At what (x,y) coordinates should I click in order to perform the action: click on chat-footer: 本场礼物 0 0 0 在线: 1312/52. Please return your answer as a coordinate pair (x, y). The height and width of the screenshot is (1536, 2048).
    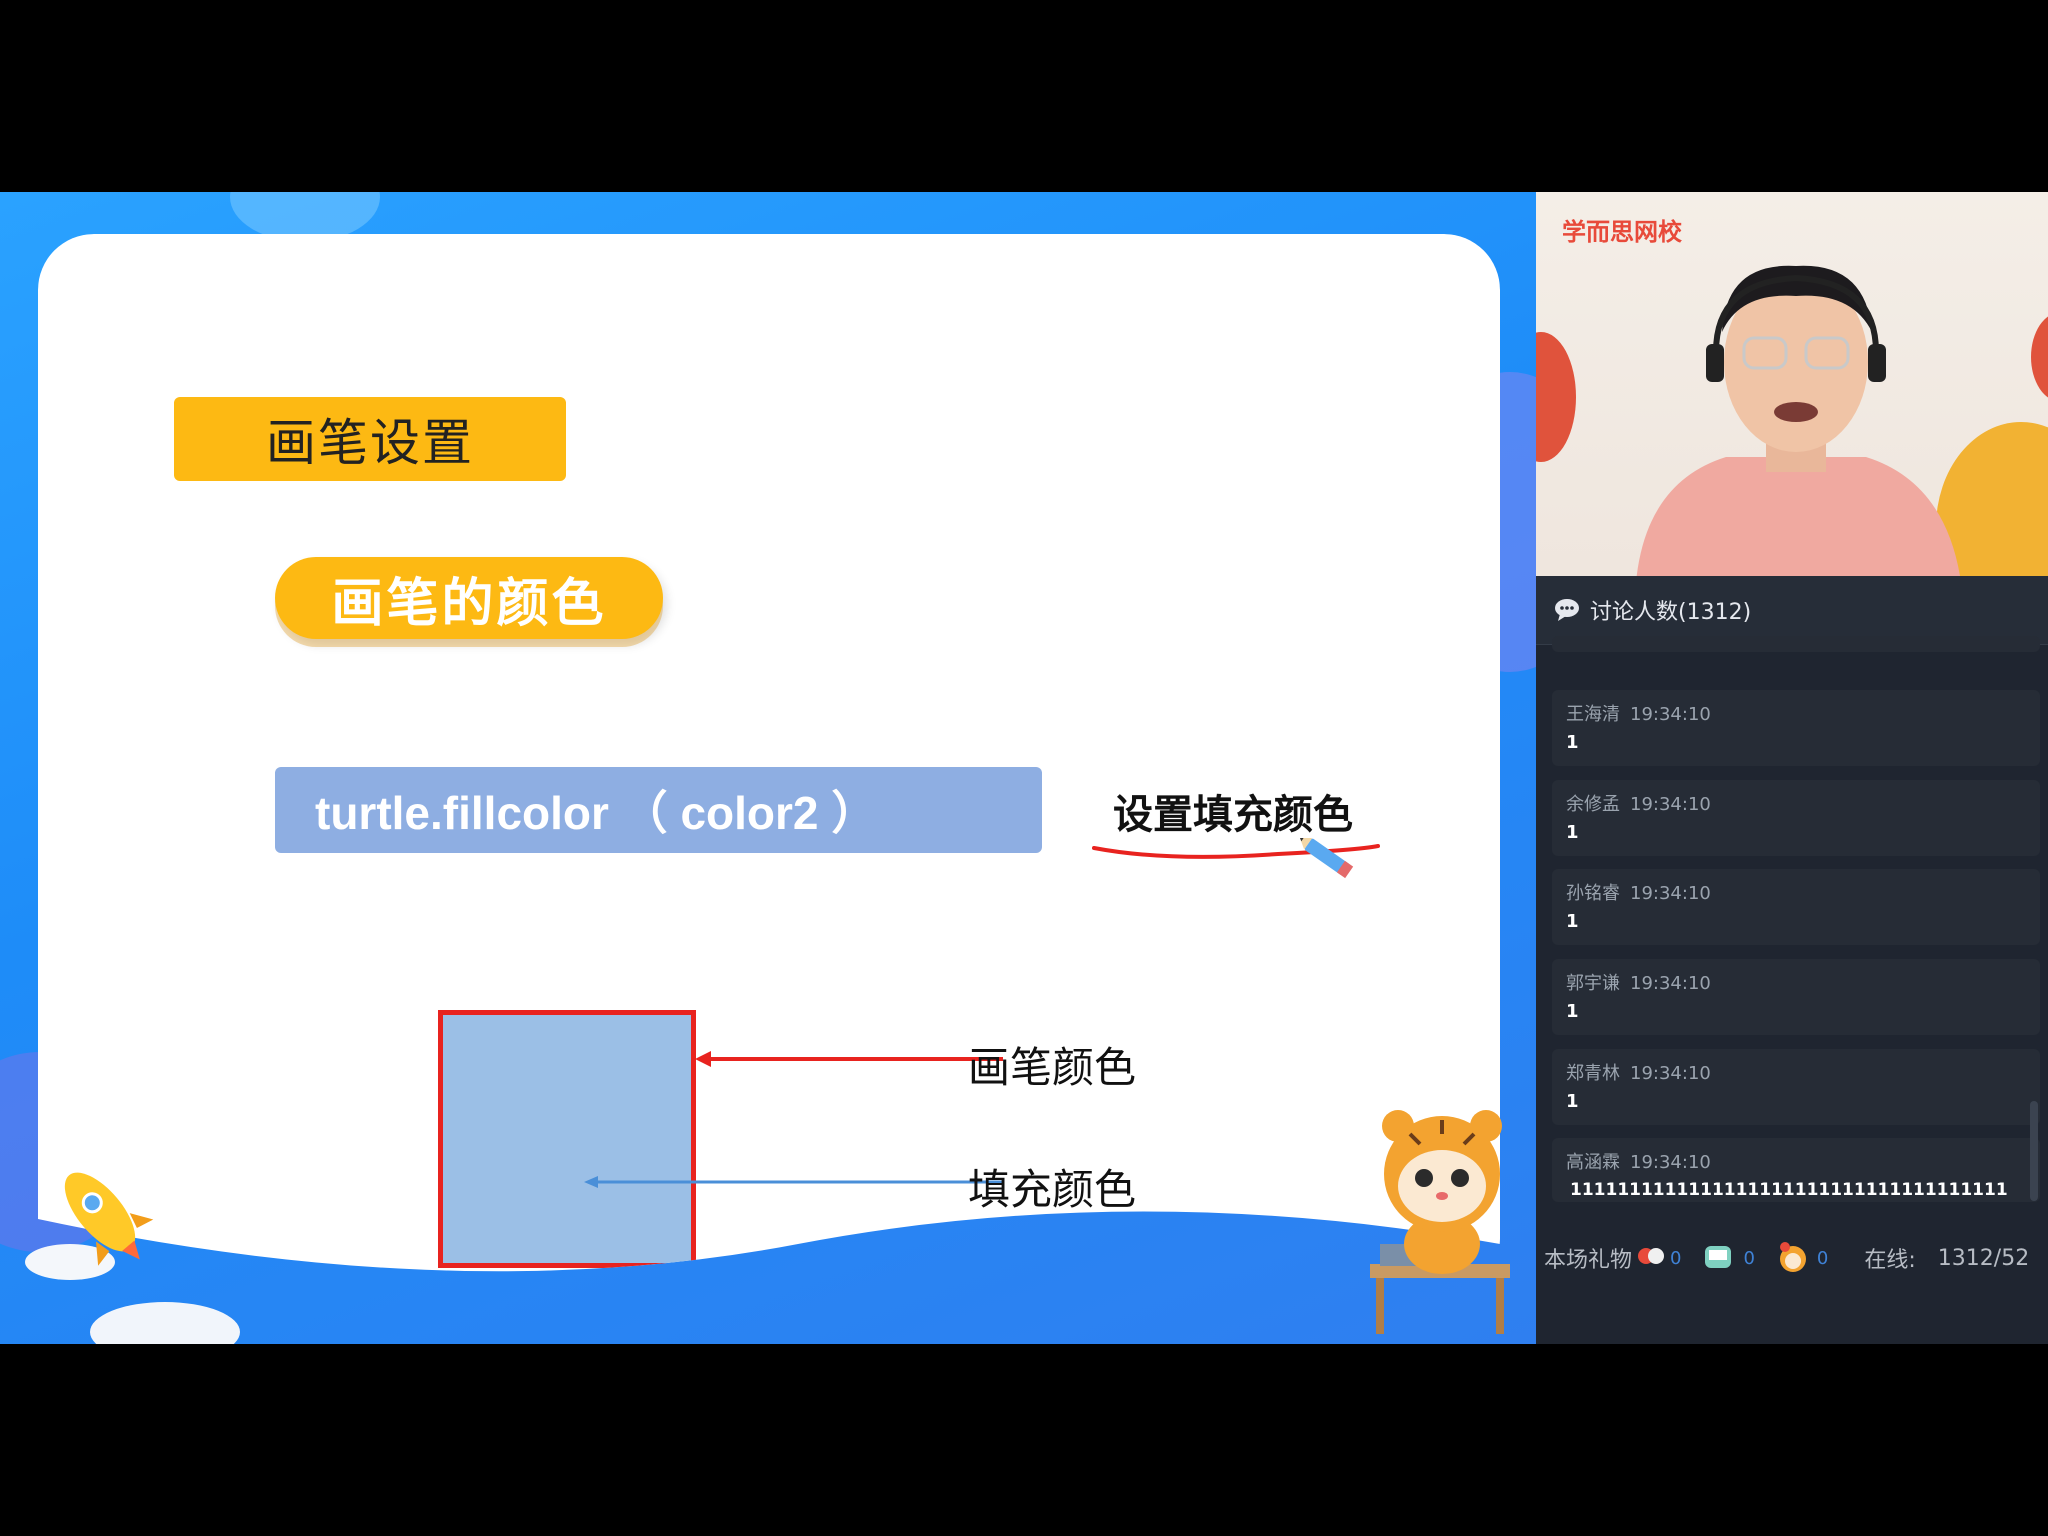
    Looking at the image, I should click on (1792, 1258).